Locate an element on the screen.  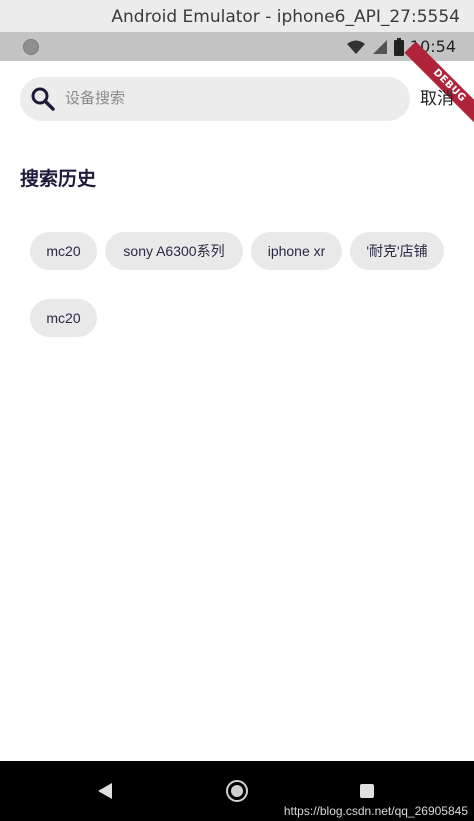
search-input: 设备搜索 is located at coordinates (215, 99).